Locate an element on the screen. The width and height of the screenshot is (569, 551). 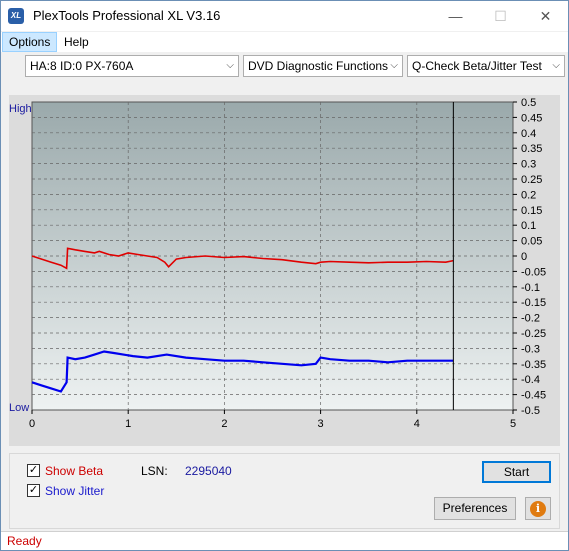
y-tick-label: -0.05 is located at coordinates (533, 272).